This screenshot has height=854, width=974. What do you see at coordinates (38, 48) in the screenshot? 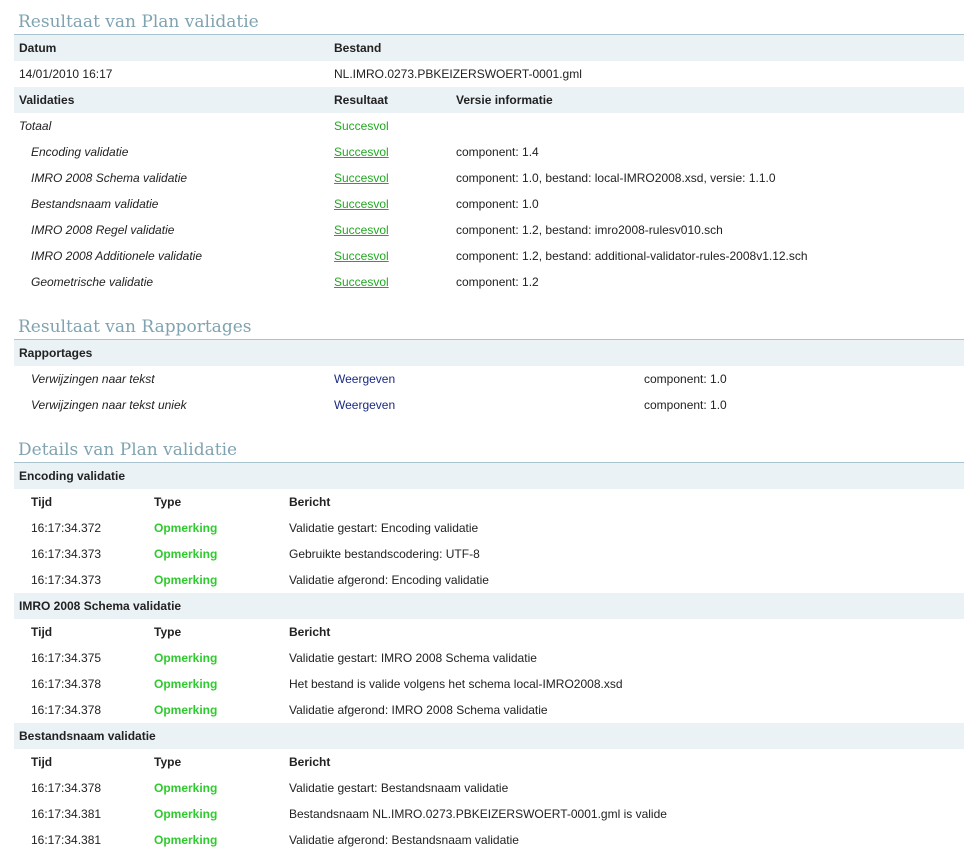
I see `col-datum: Datum` at bounding box center [38, 48].